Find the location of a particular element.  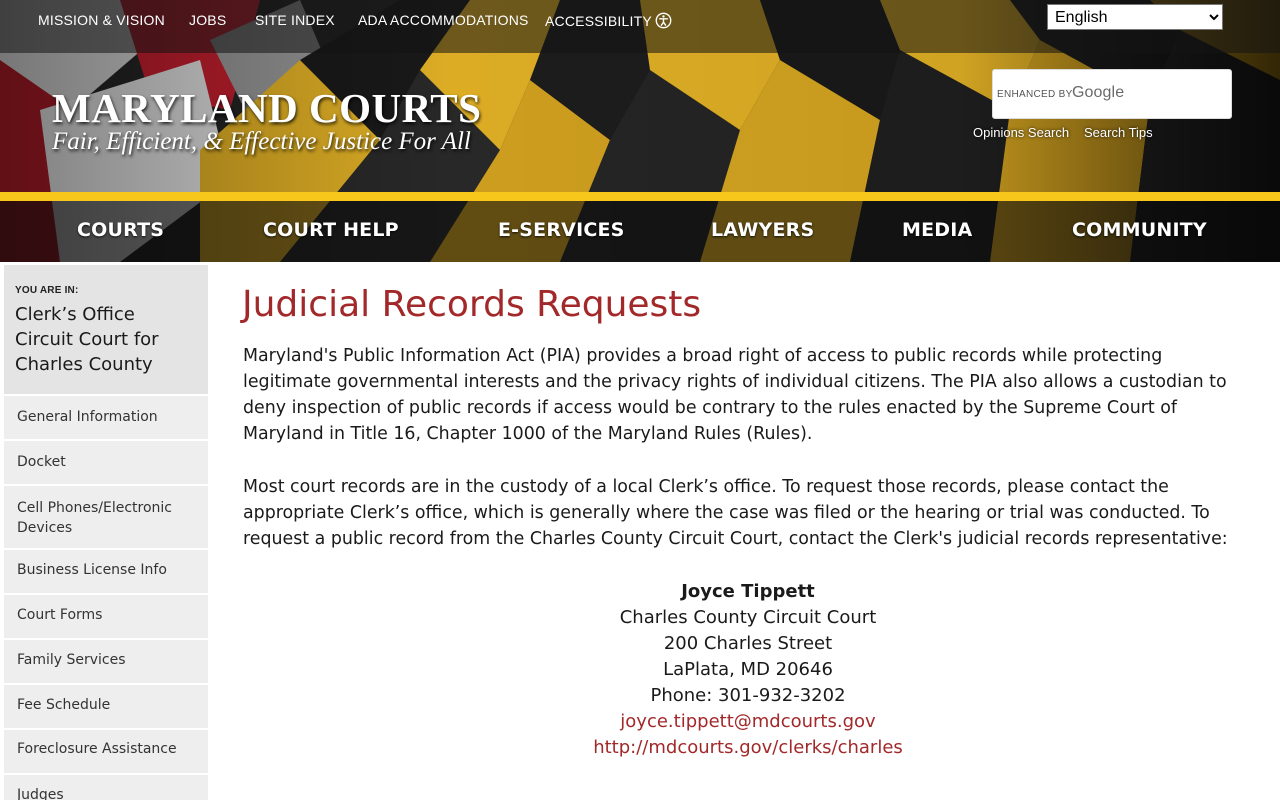

sidebar-item-docket: Docket is located at coordinates (106, 461).